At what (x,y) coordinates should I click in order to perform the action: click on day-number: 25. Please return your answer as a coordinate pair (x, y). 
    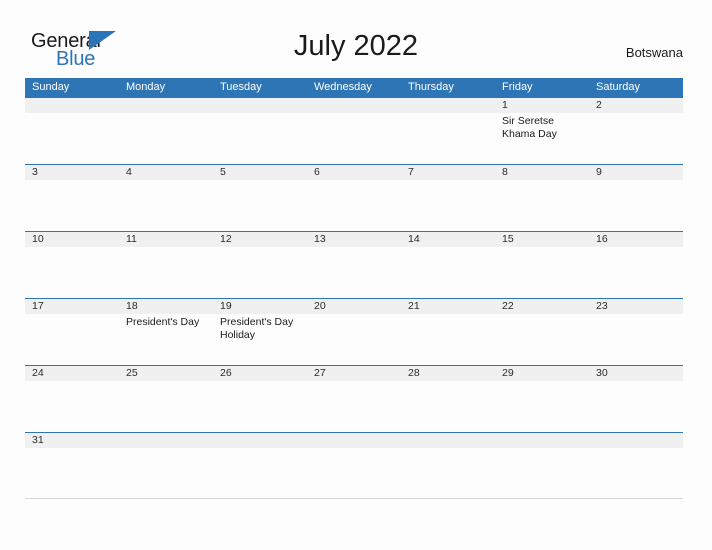
    Looking at the image, I should click on (166, 373).